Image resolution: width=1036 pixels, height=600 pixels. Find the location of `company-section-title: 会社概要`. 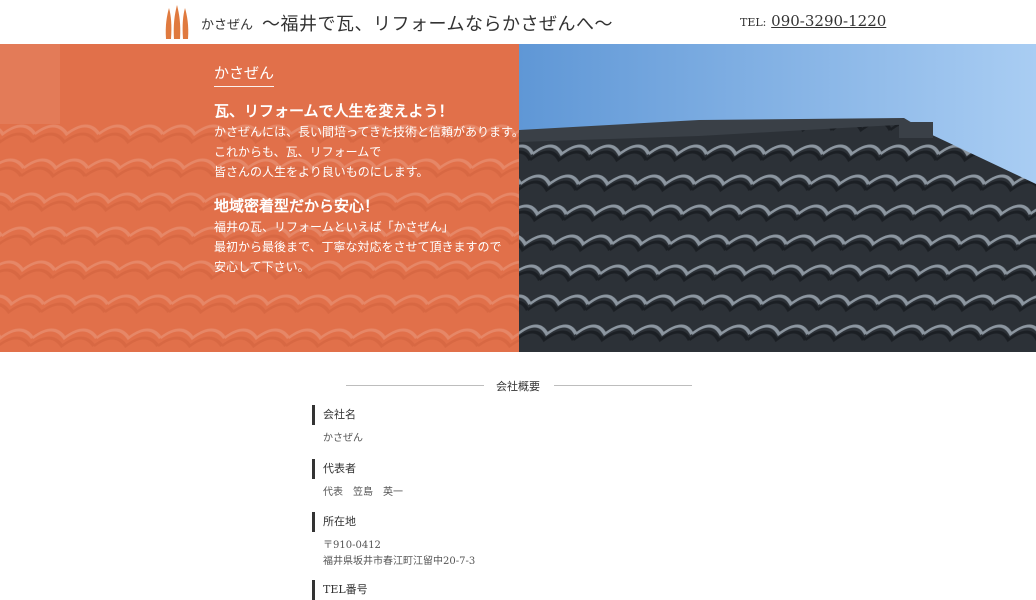

company-section-title: 会社概要 is located at coordinates (519, 385).